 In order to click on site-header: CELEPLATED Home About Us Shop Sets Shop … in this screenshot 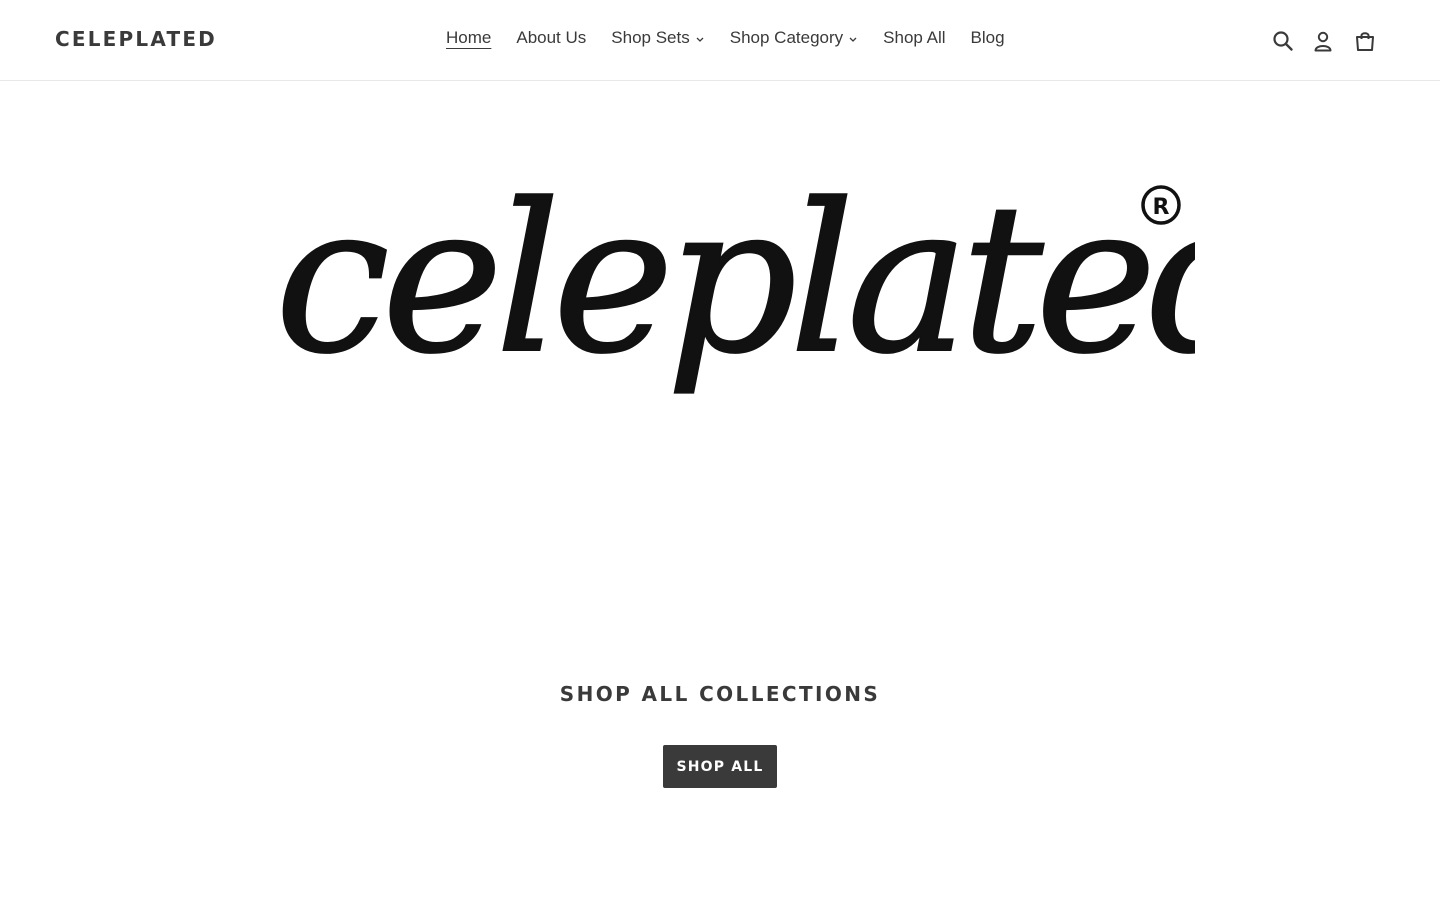, I will do `click(720, 40)`.